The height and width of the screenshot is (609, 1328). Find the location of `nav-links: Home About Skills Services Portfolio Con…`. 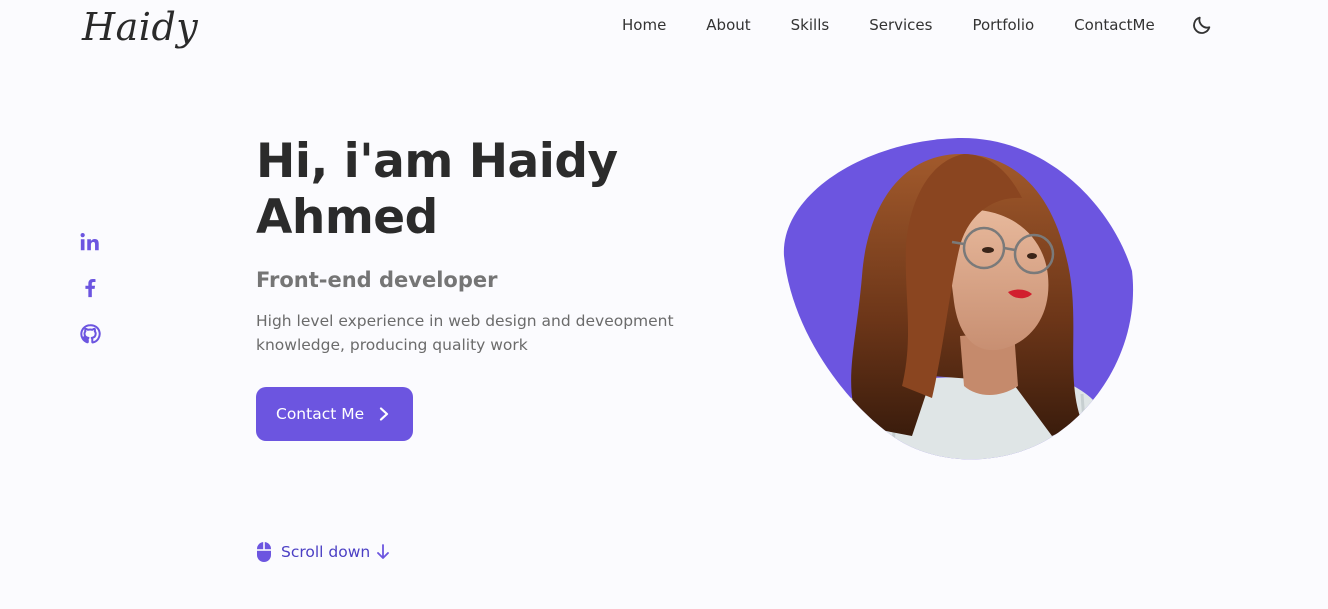

nav-links: Home About Skills Services Portfolio Con… is located at coordinates (917, 25).